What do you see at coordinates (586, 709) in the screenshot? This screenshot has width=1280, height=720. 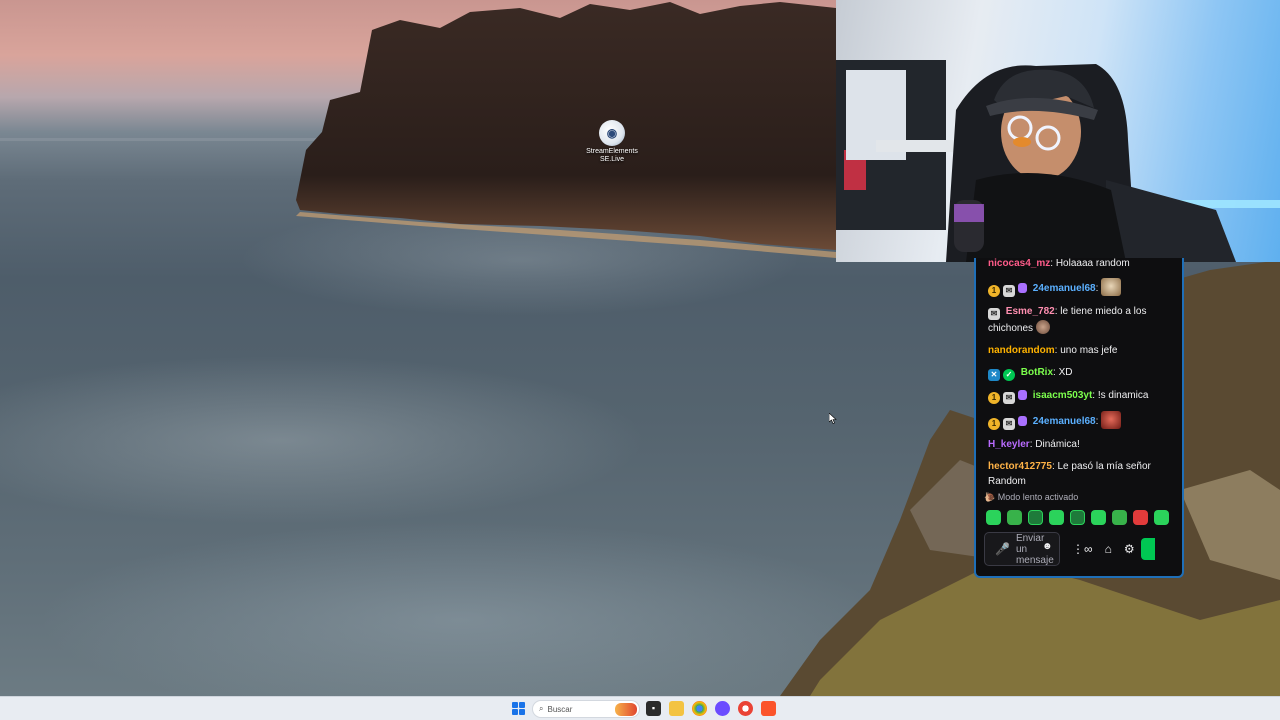 I see `taskbar-search: ⌕ Buscar` at bounding box center [586, 709].